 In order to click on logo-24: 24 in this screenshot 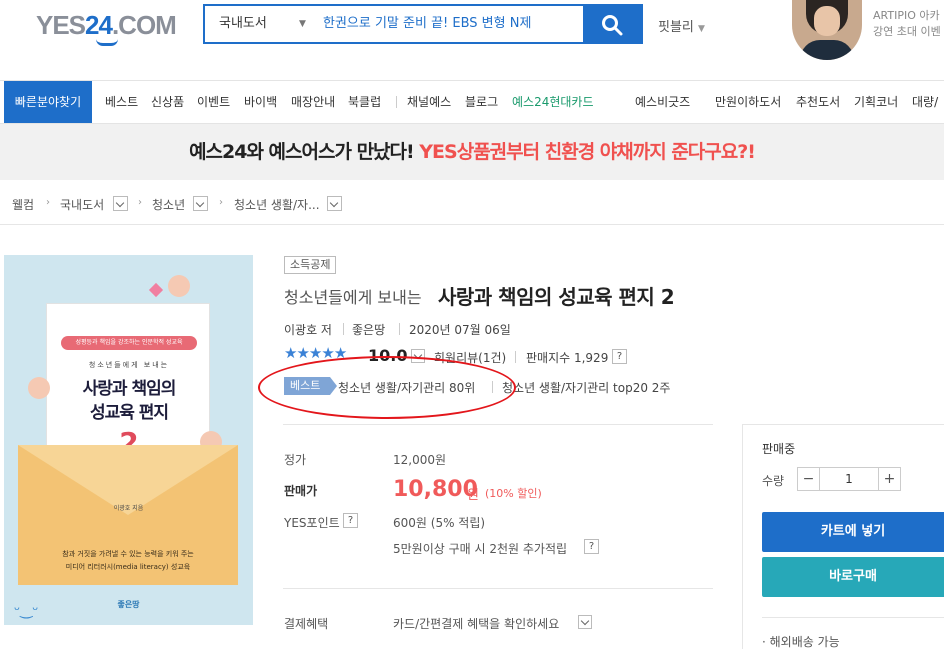, I will do `click(99, 25)`.